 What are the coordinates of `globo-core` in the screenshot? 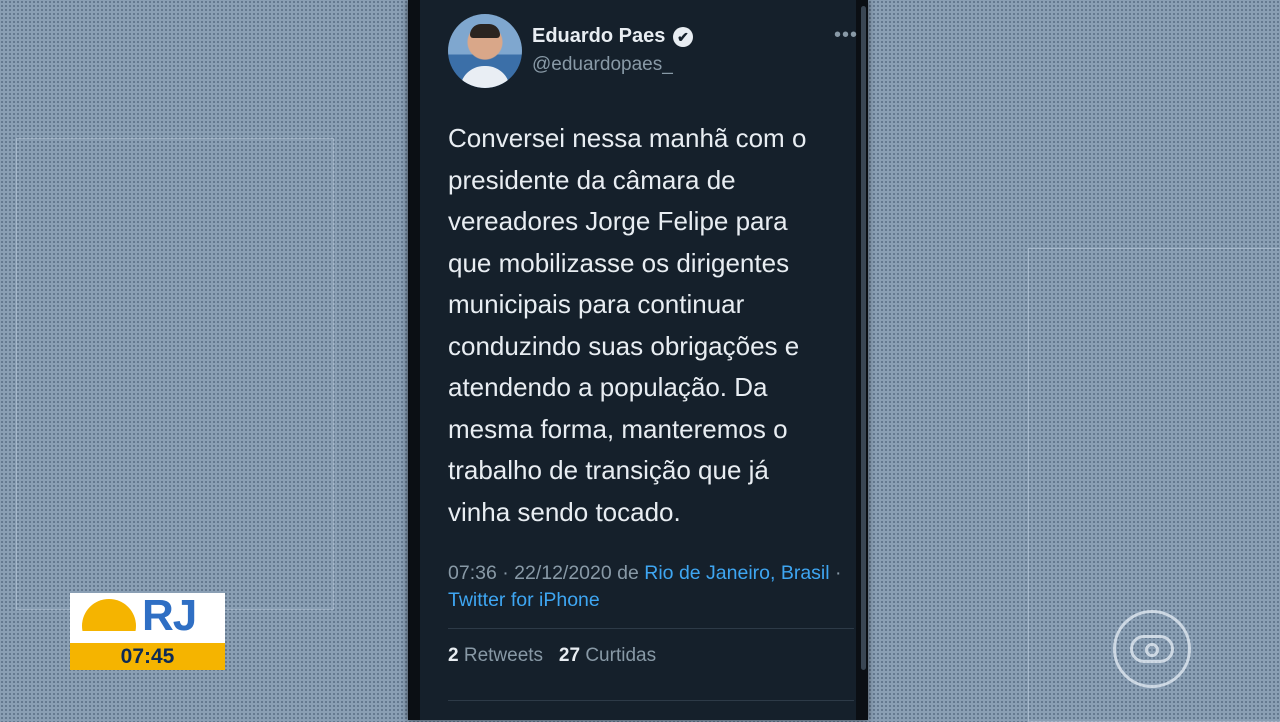 It's located at (1152, 650).